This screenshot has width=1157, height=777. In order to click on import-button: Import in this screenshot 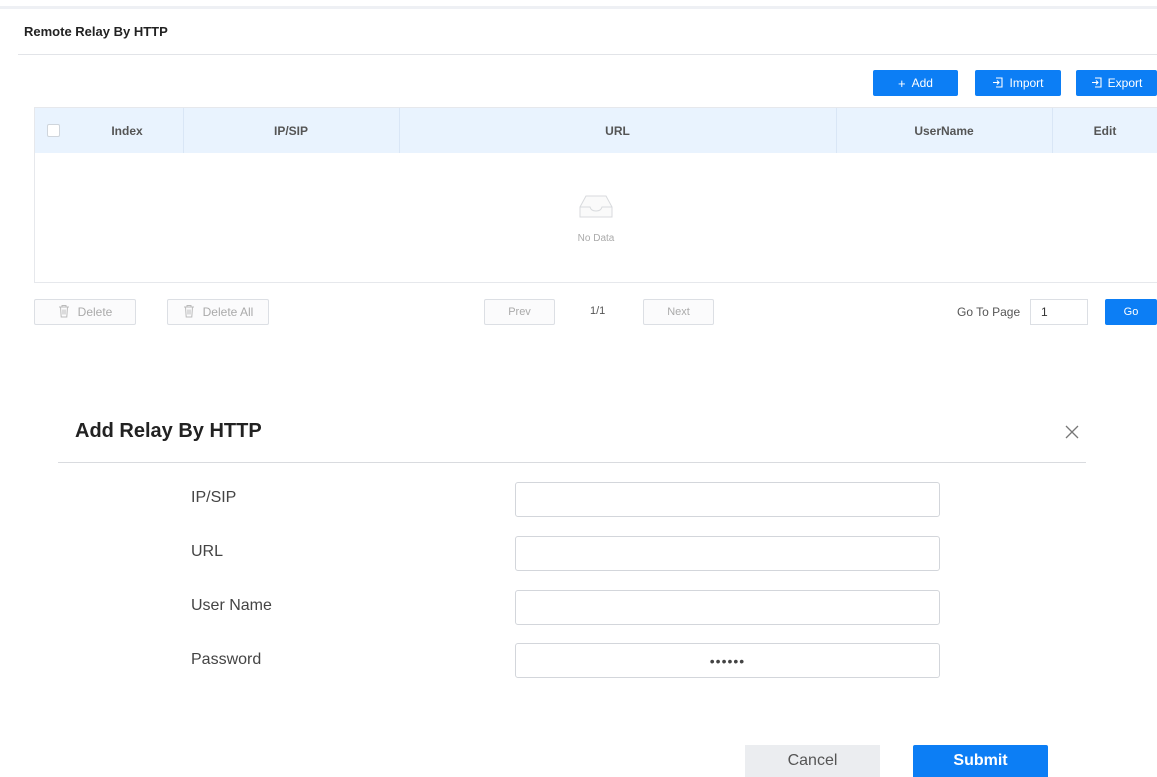, I will do `click(1018, 83)`.